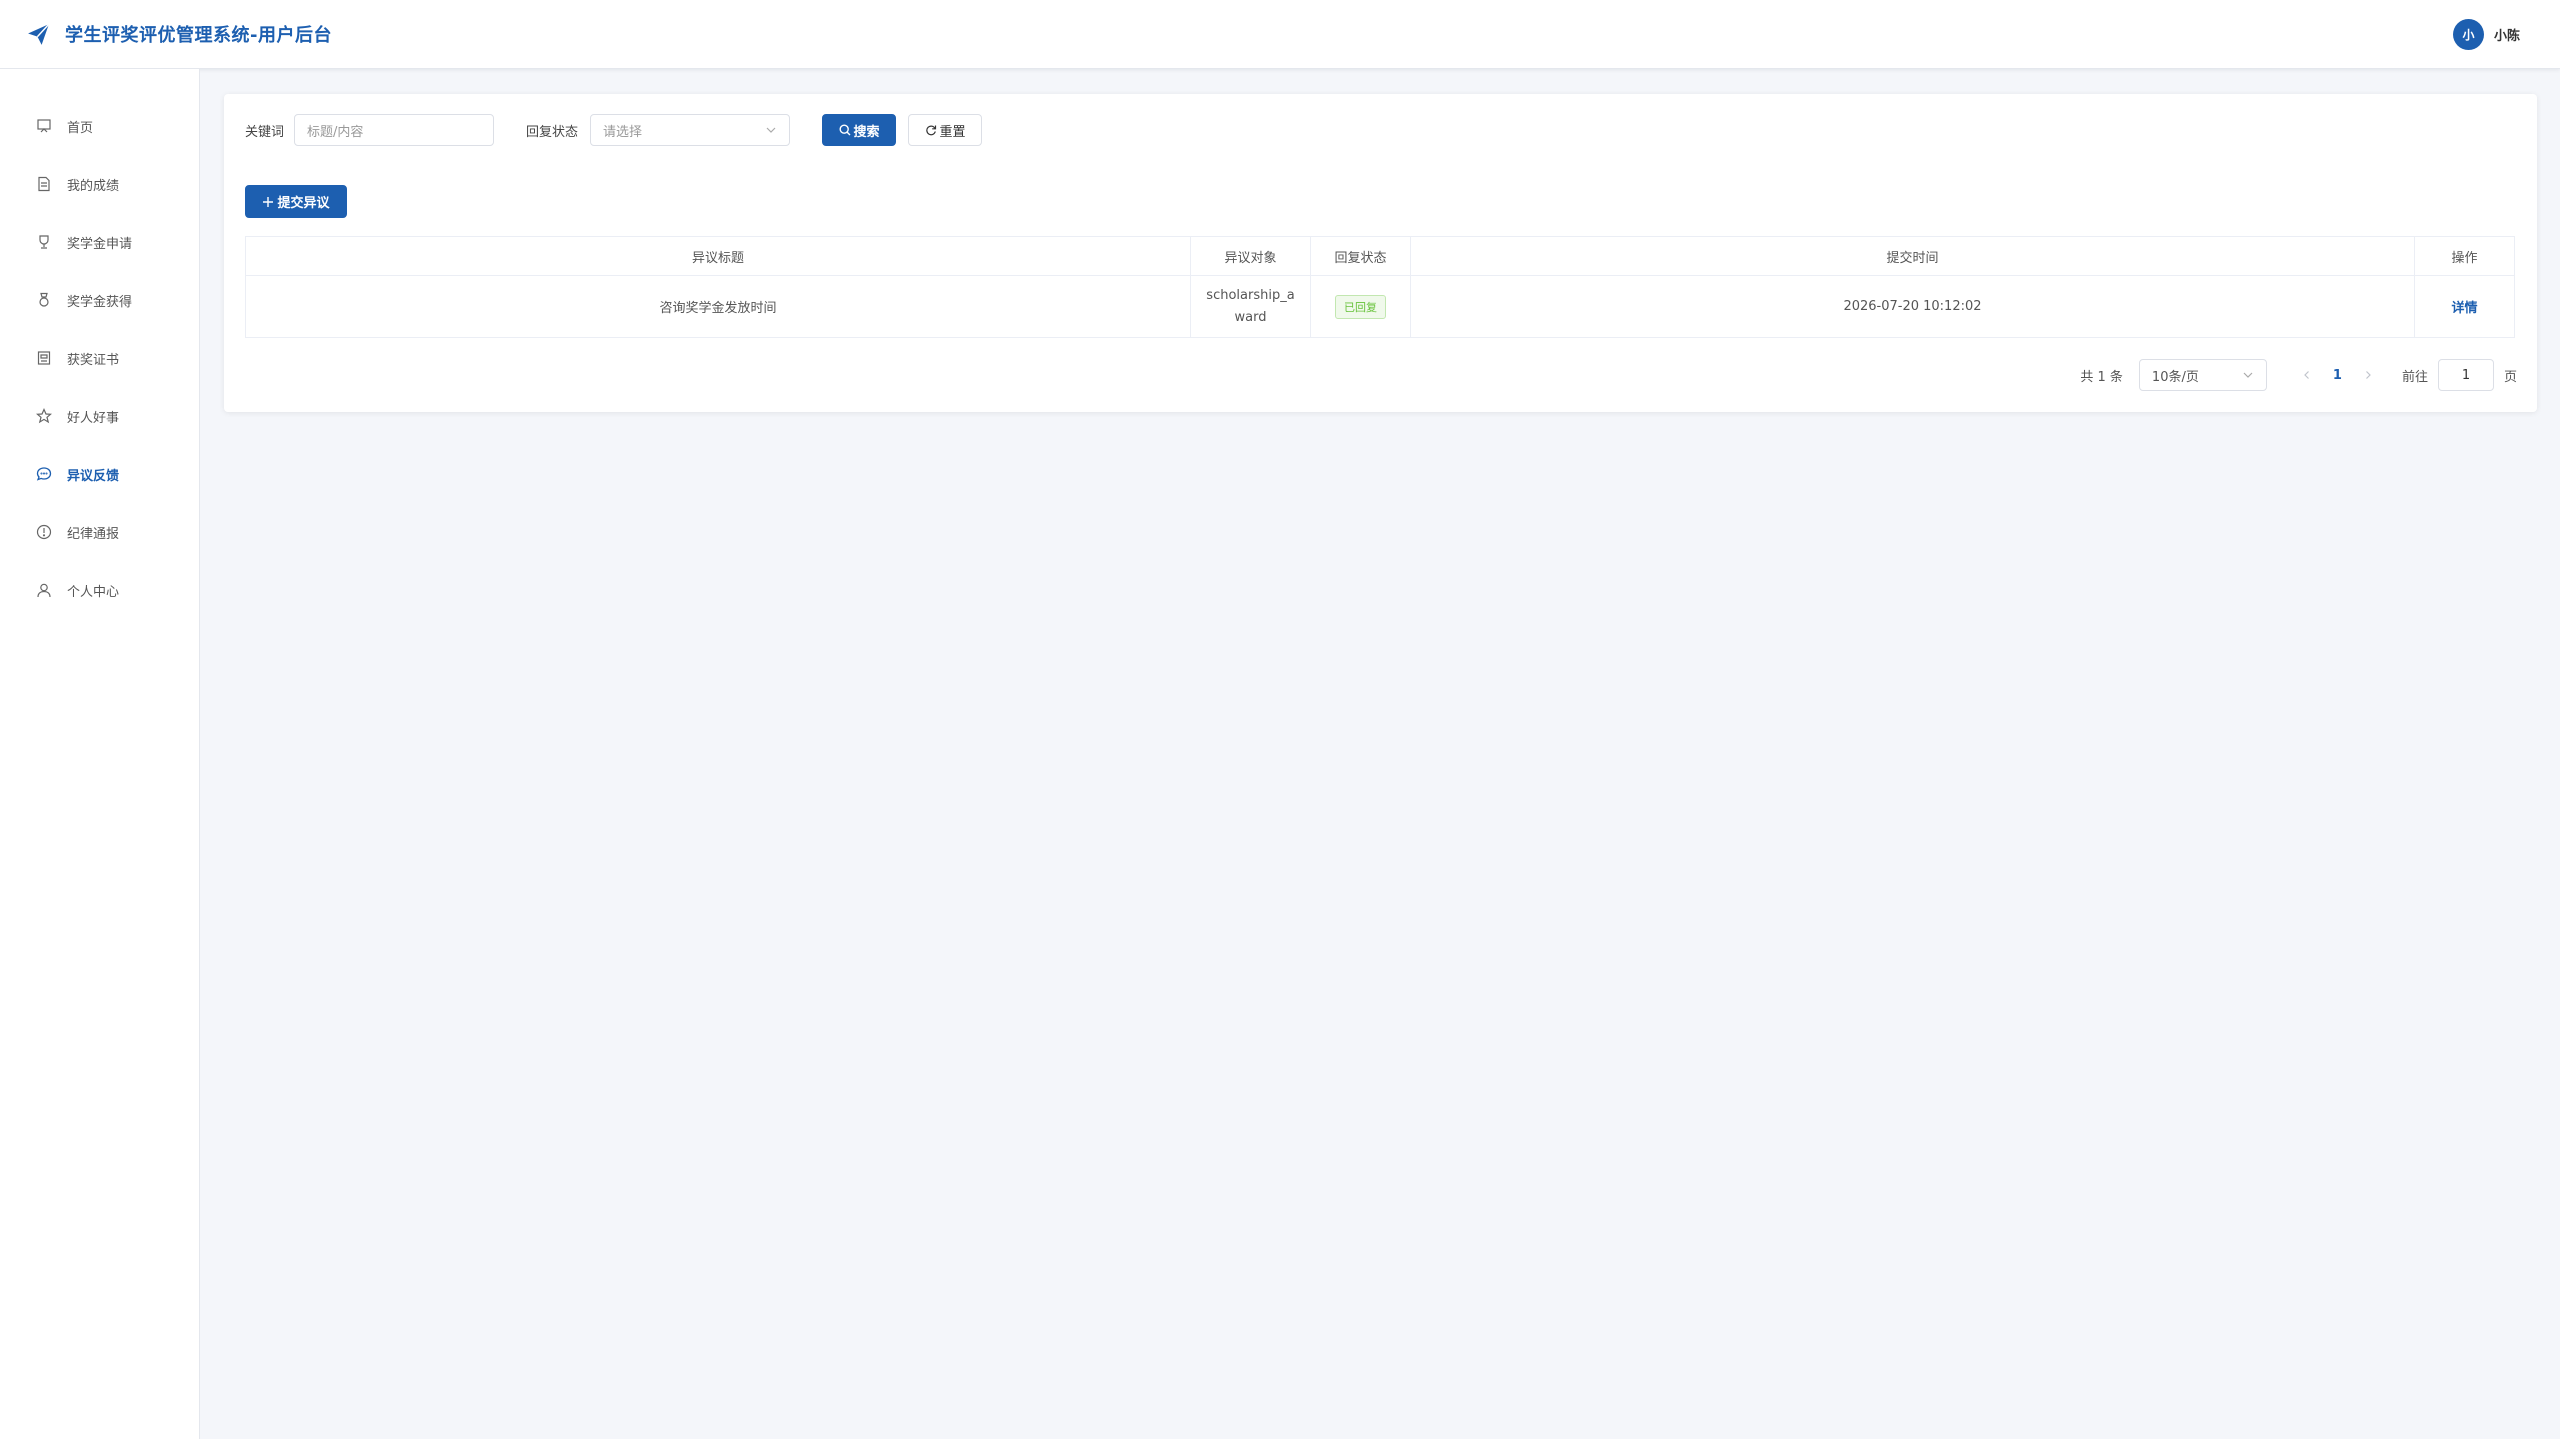 The width and height of the screenshot is (2560, 1439). What do you see at coordinates (1250, 306) in the screenshot?
I see `cell-target: scholarship_award` at bounding box center [1250, 306].